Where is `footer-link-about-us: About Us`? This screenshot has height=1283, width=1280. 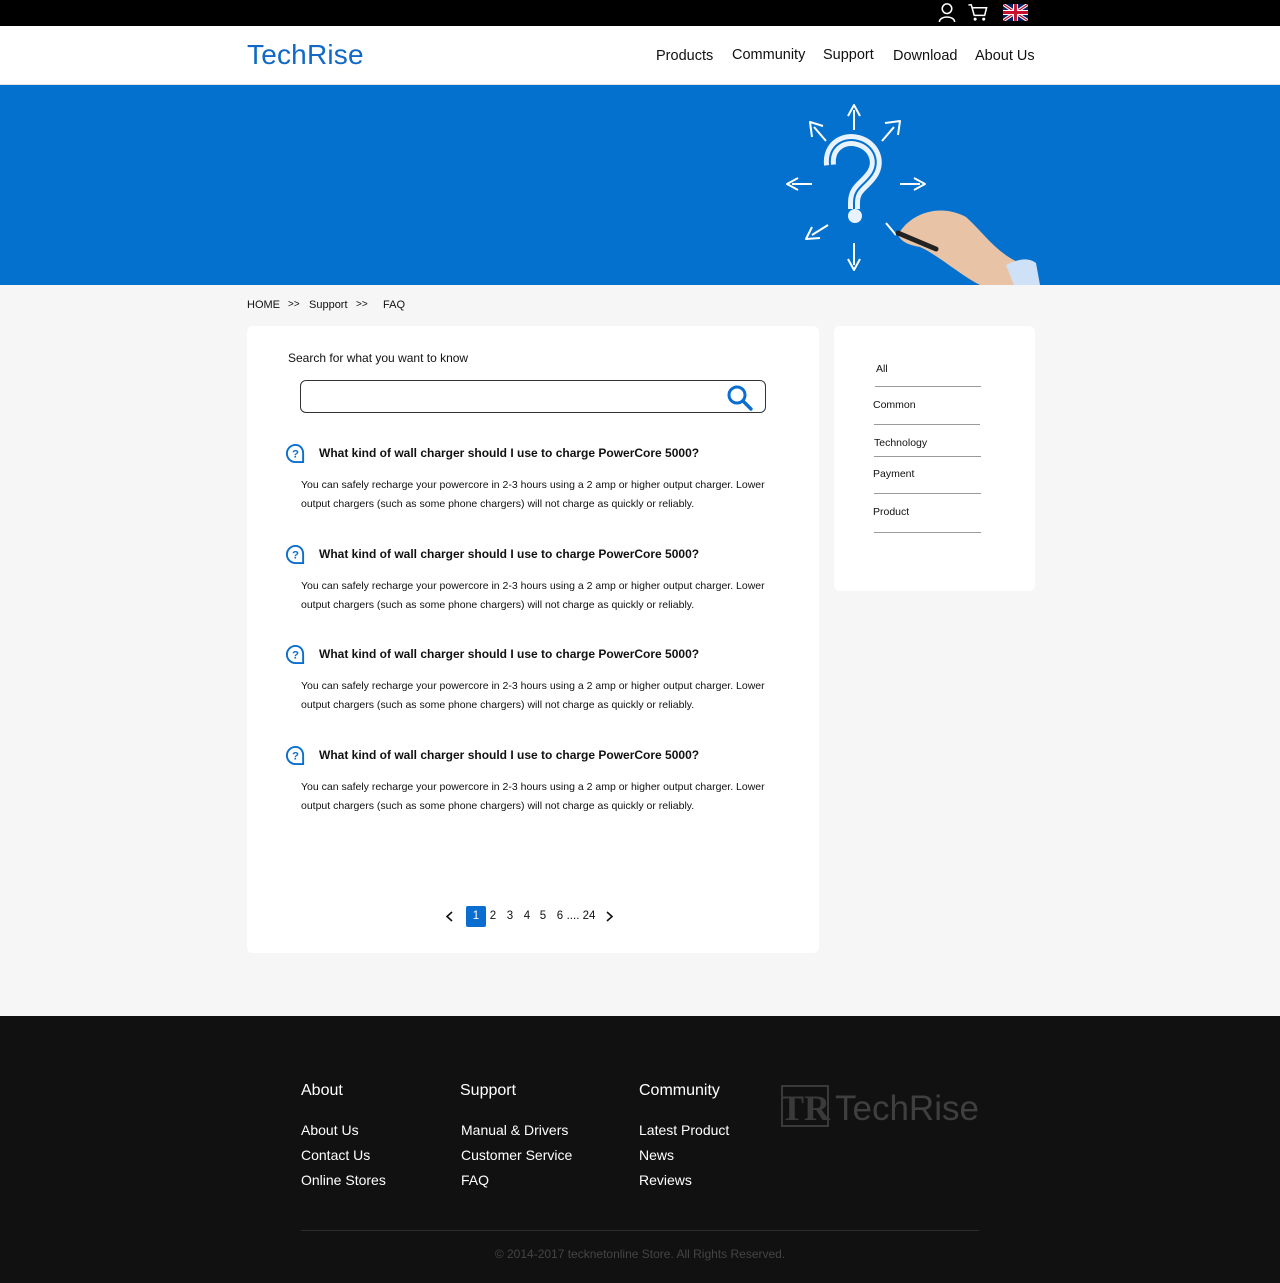 footer-link-about-us: About Us is located at coordinates (330, 1130).